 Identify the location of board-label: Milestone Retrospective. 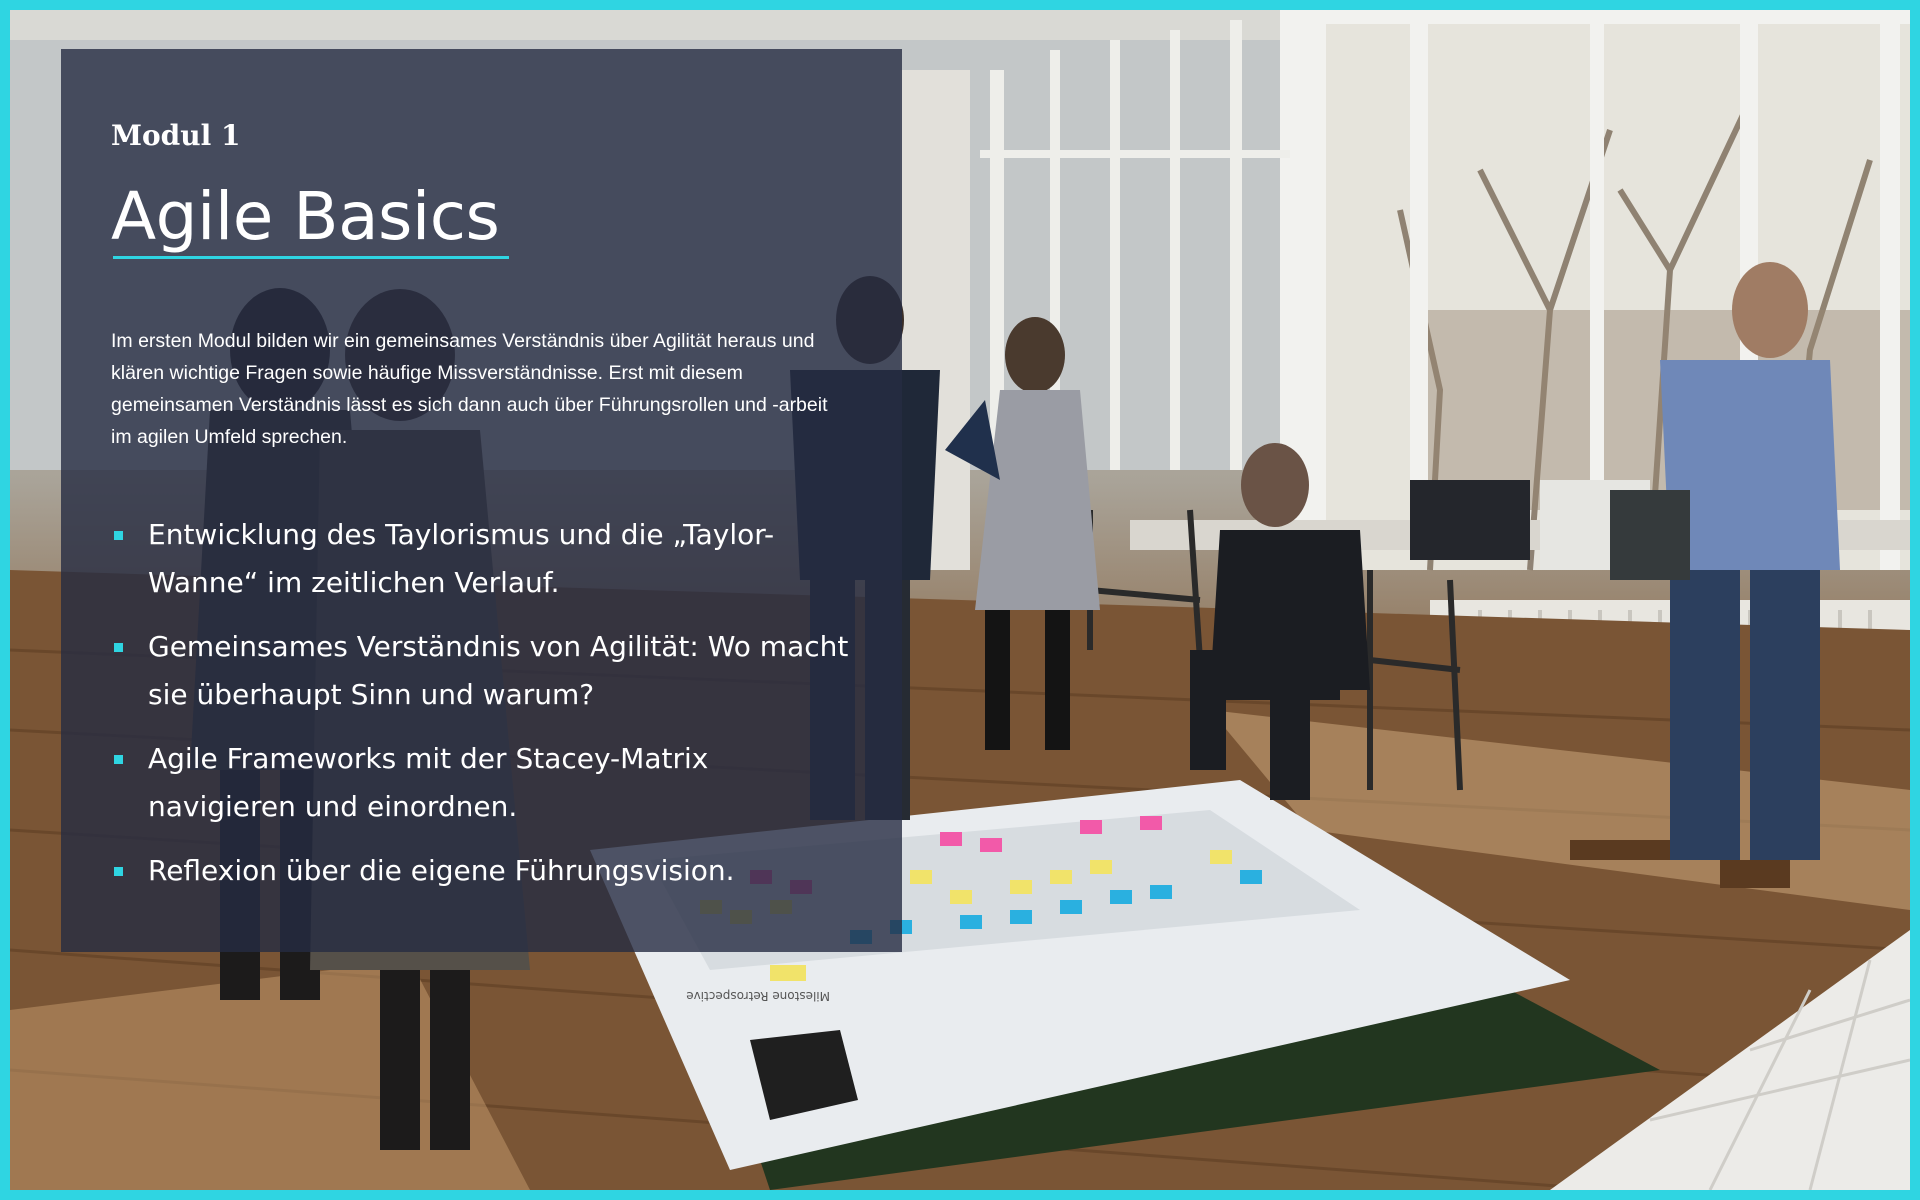
(758, 996).